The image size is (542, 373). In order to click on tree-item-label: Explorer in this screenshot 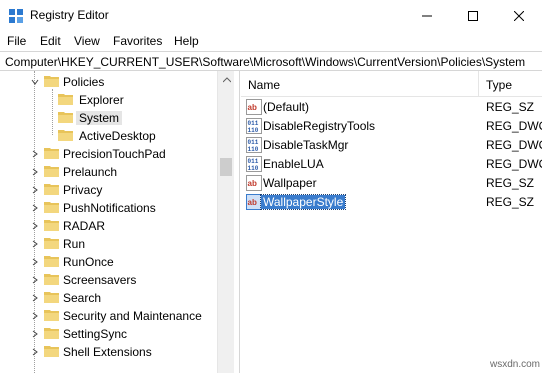, I will do `click(101, 100)`.